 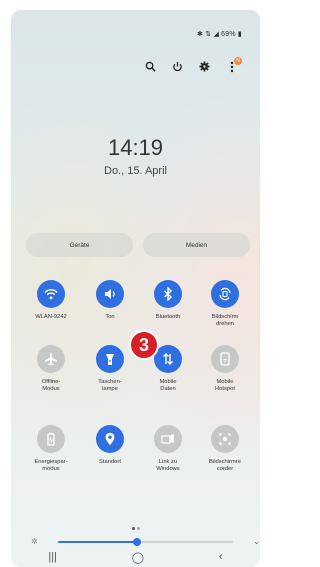 I want to click on brightness-handle, so click(x=136, y=542).